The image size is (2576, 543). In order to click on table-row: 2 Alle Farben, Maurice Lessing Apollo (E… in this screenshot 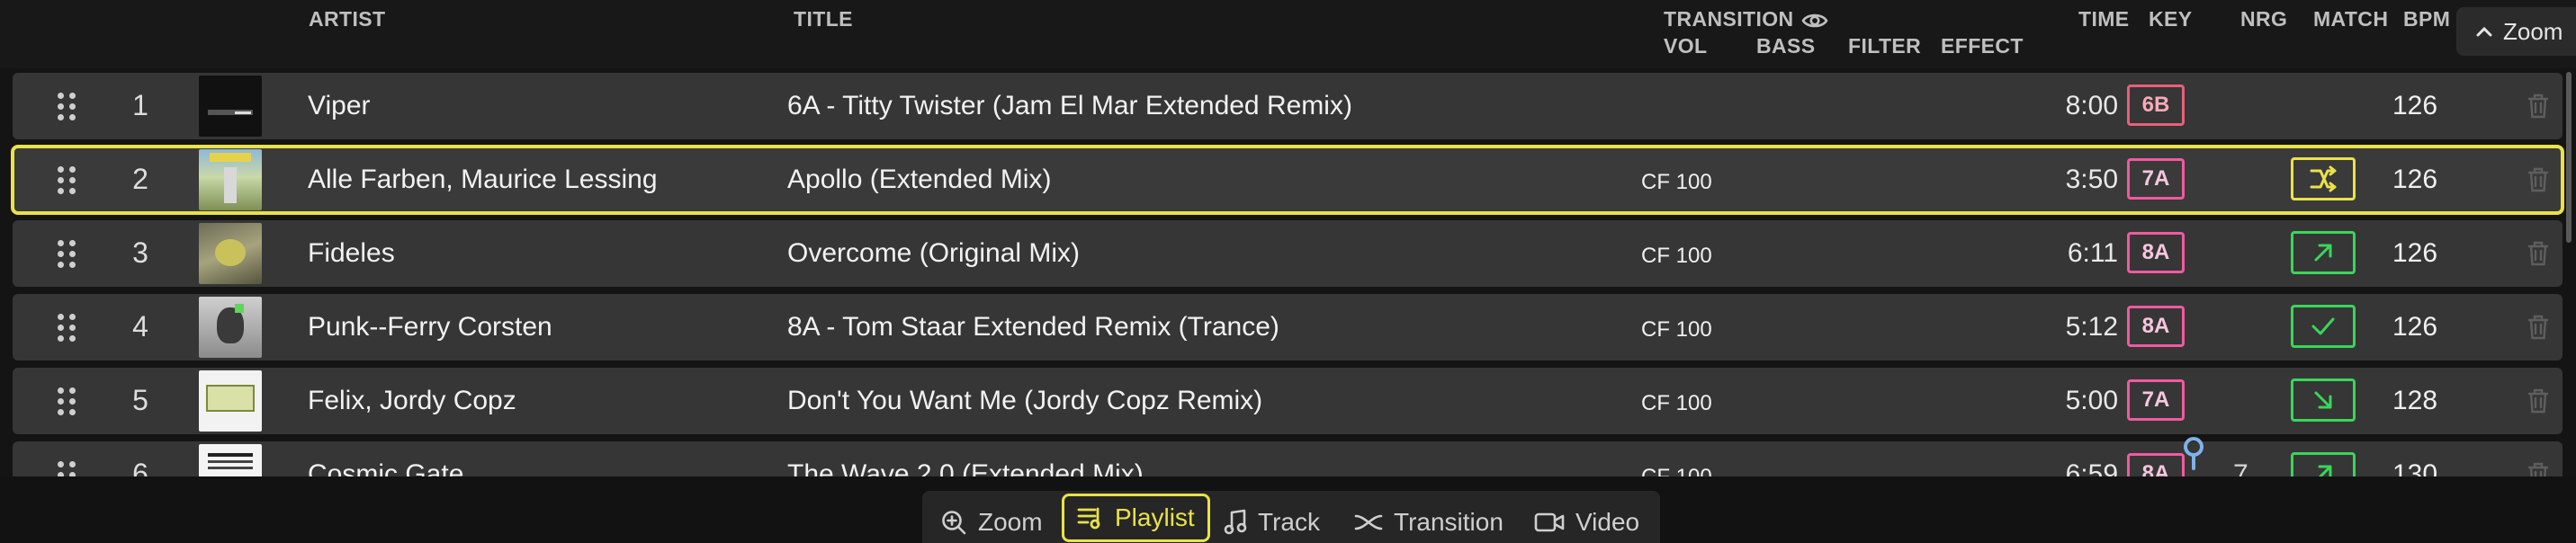, I will do `click(1288, 180)`.